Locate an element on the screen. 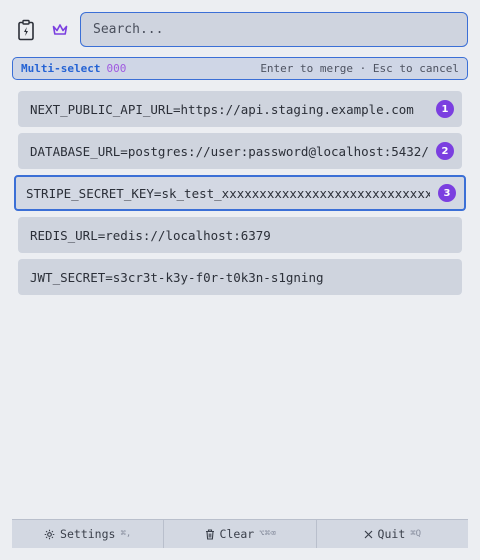  top-bar is located at coordinates (240, 29).